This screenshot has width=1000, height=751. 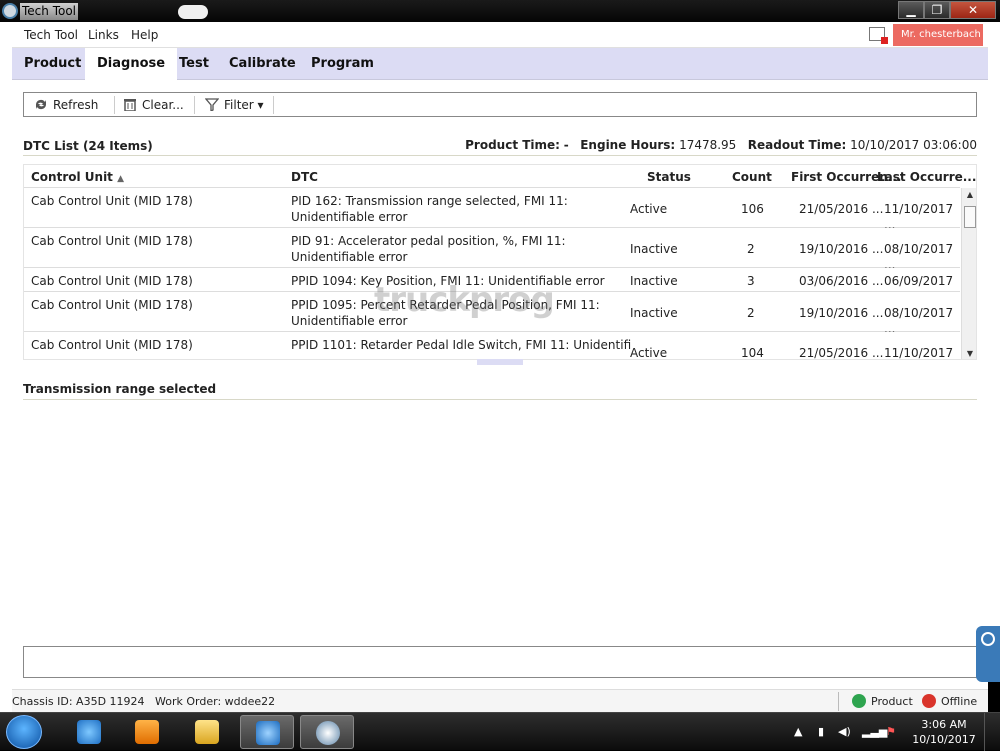 What do you see at coordinates (821, 731) in the screenshot?
I see `battery-icon: ▮` at bounding box center [821, 731].